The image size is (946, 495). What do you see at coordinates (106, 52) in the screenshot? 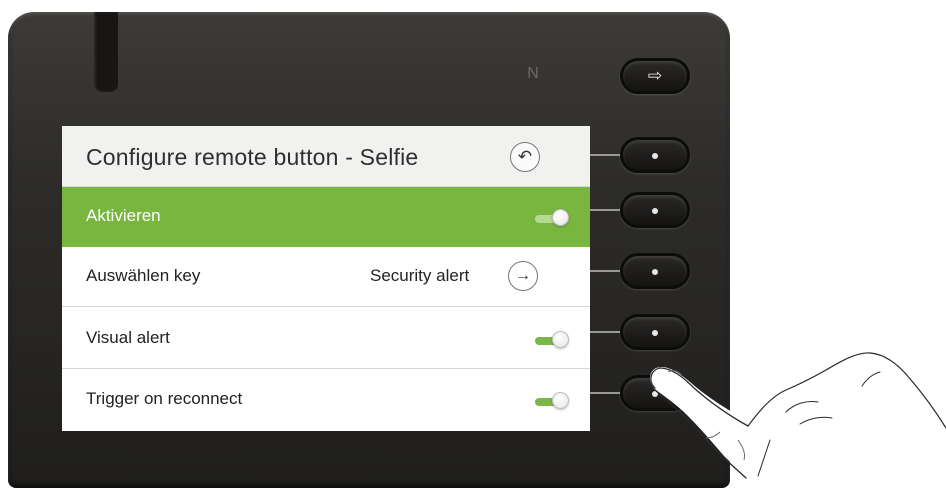
I see `handset-slot` at bounding box center [106, 52].